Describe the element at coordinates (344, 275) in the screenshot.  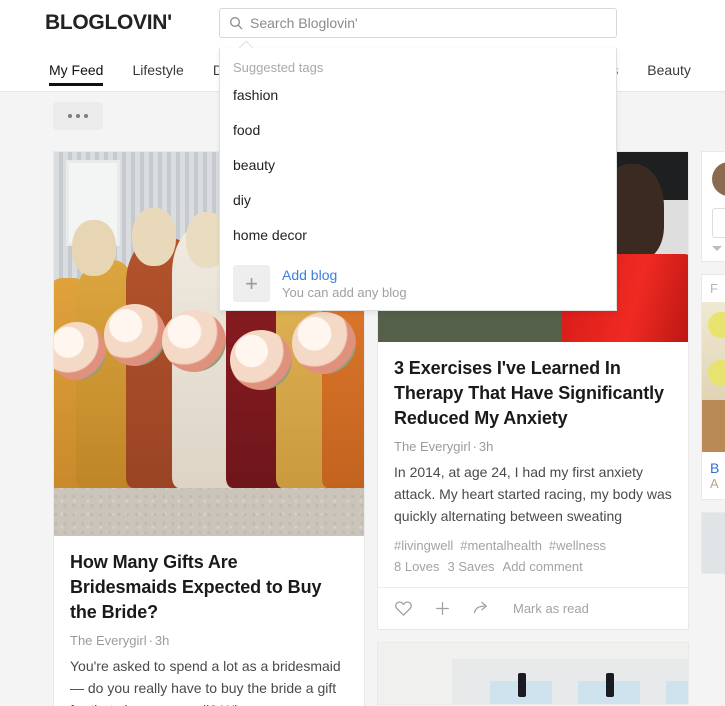
I see `add-blog-link: Add blog` at that location.